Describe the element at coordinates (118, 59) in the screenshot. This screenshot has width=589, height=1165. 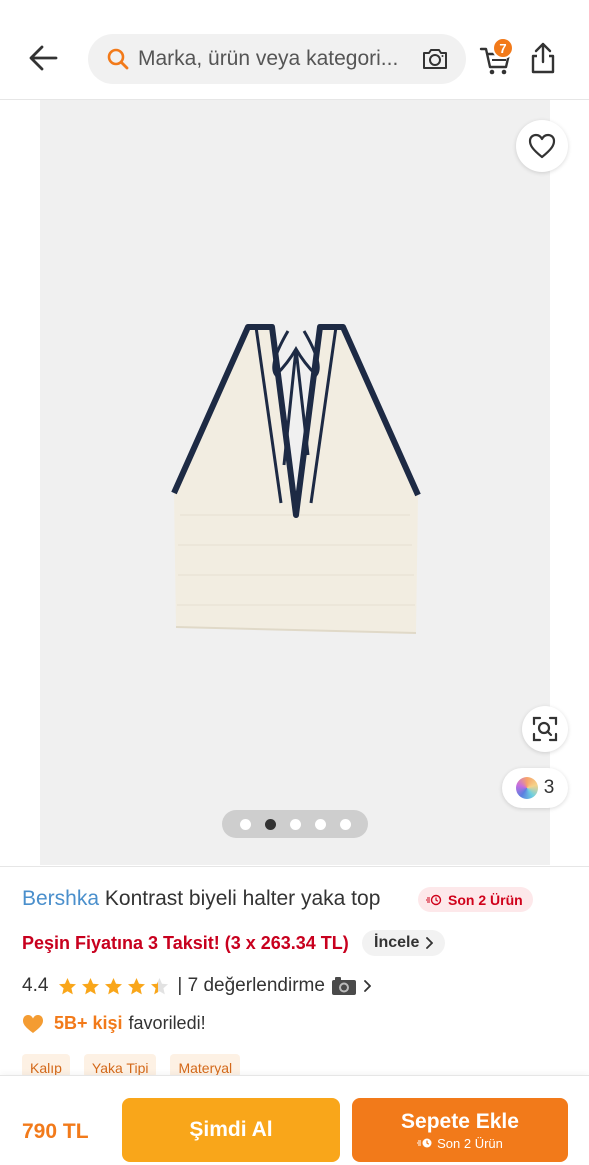
I see `search-icon` at that location.